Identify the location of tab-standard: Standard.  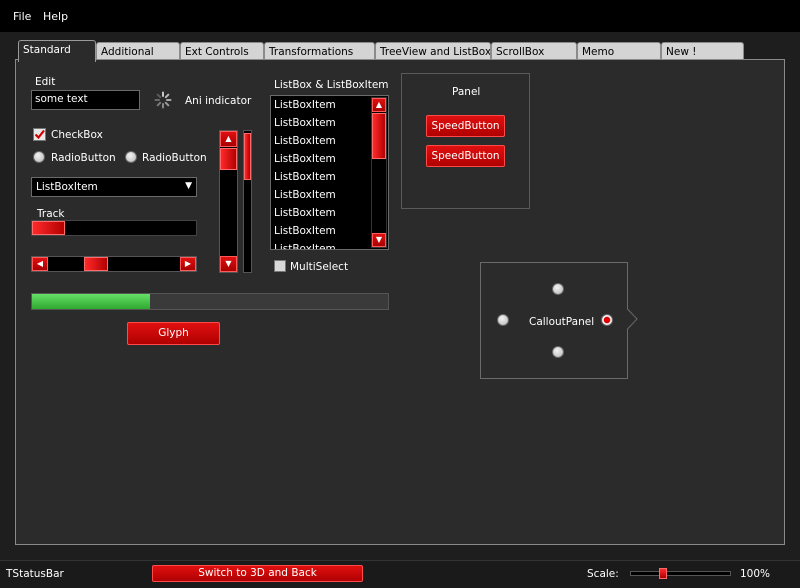
(57, 51).